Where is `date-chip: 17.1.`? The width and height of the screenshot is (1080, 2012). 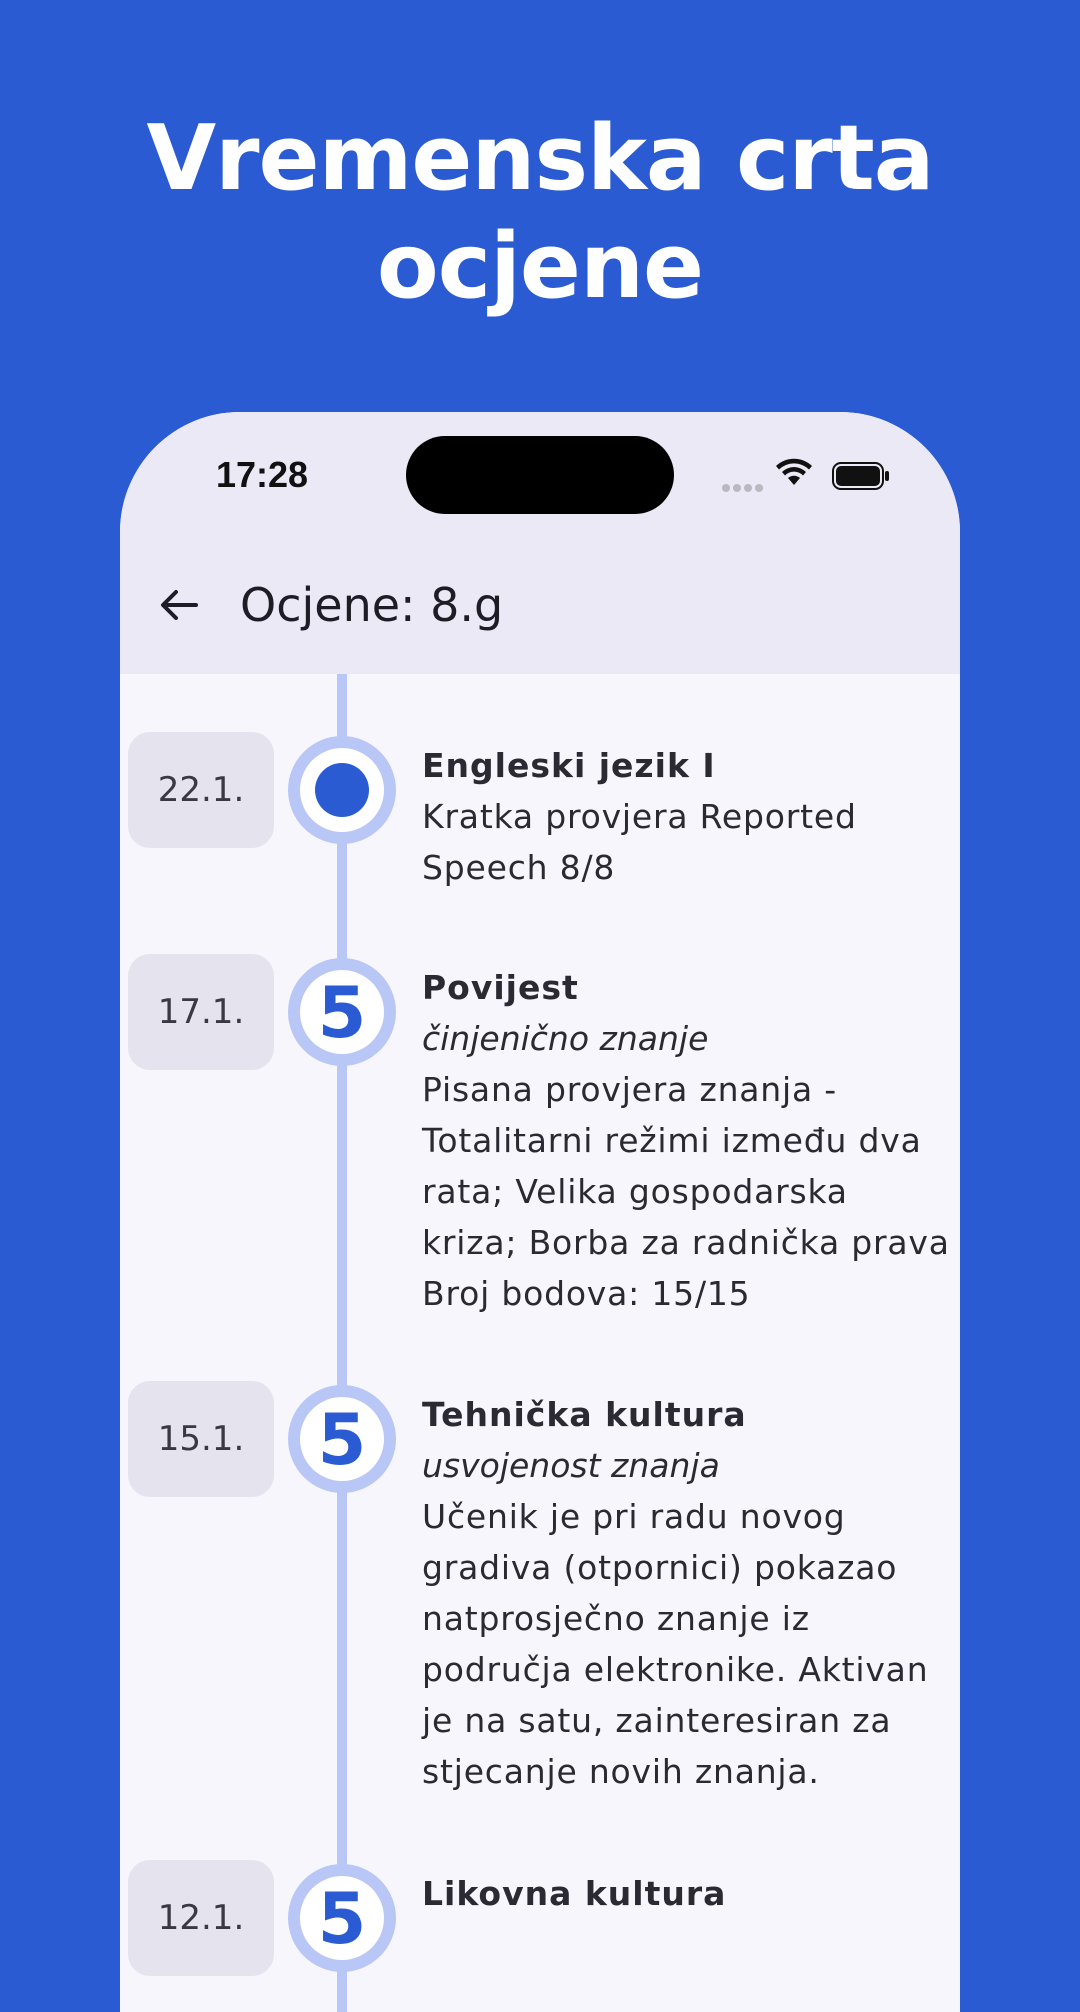
date-chip: 17.1. is located at coordinates (201, 1012).